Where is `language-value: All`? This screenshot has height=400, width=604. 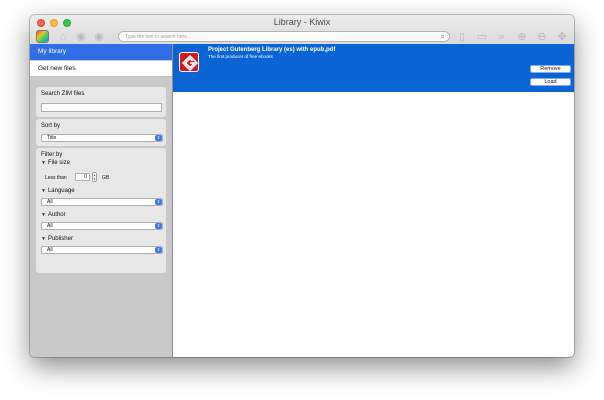 language-value: All is located at coordinates (50, 202).